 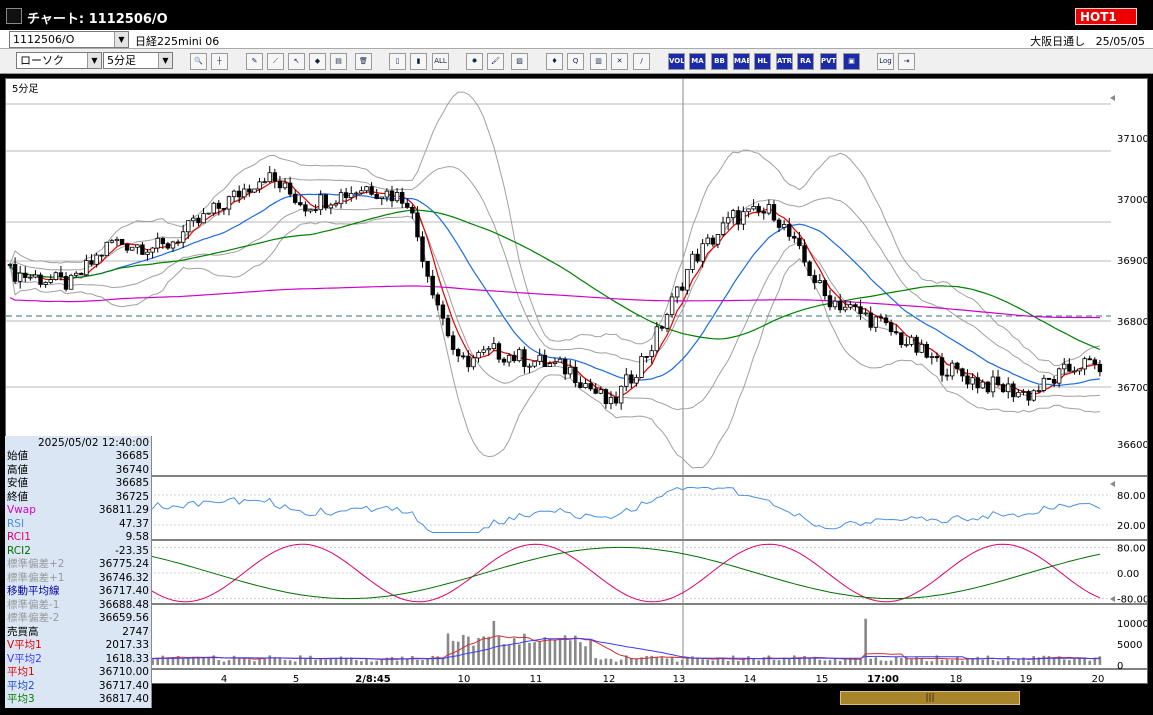 I want to click on search-icon: Q, so click(x=575, y=61).